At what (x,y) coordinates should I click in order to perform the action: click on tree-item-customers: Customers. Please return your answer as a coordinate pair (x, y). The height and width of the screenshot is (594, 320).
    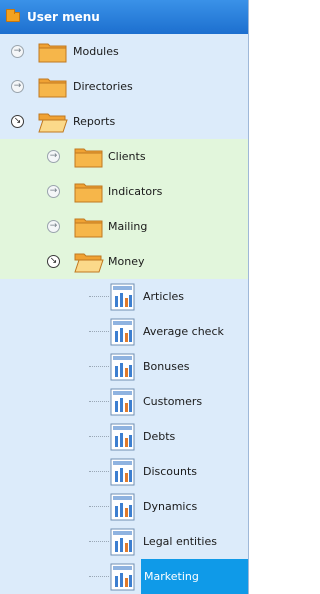
    Looking at the image, I should click on (124, 401).